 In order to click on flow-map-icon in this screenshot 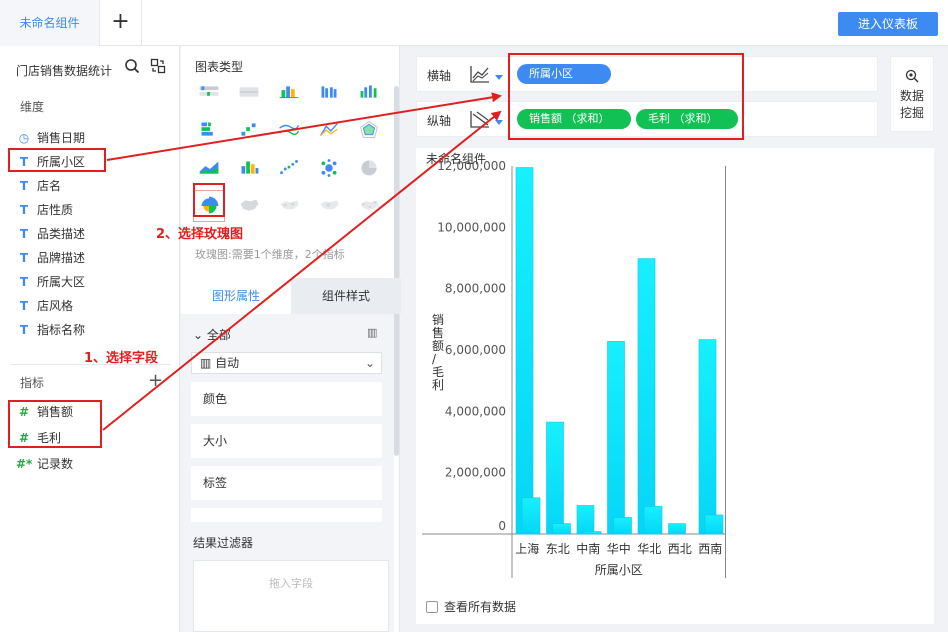, I will do `click(289, 206)`.